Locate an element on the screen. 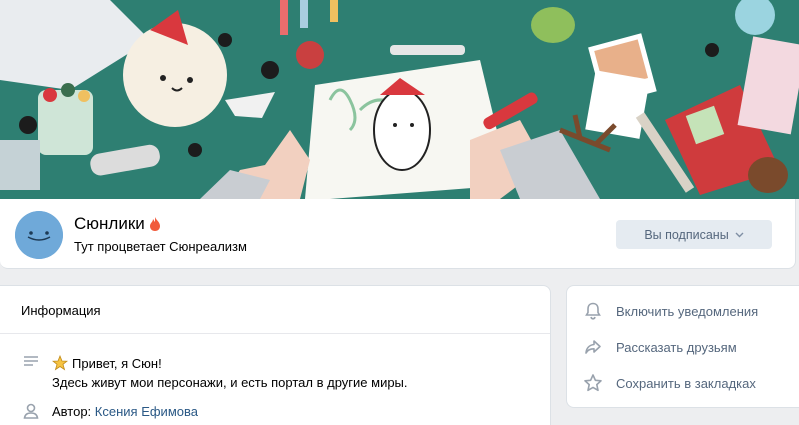  chevron-down-icon is located at coordinates (739, 234).